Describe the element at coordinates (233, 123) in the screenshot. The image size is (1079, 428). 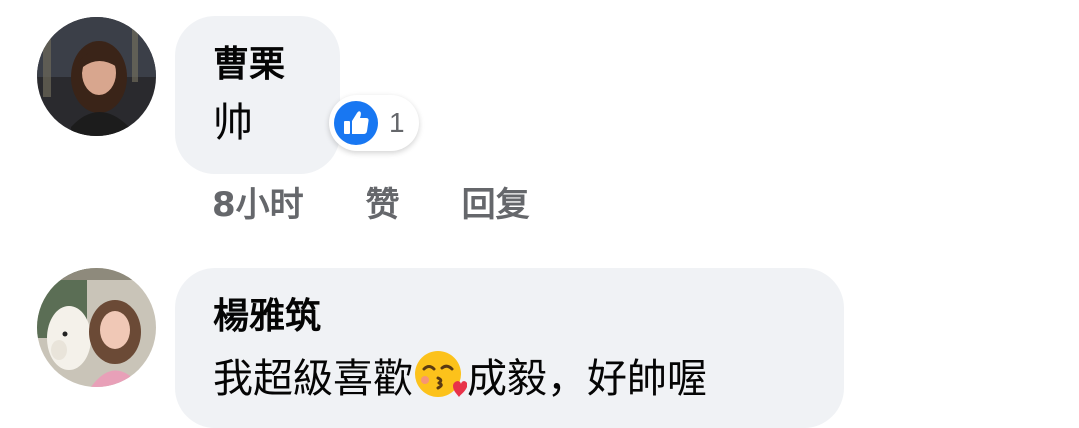
I see `comment-text: 帅` at that location.